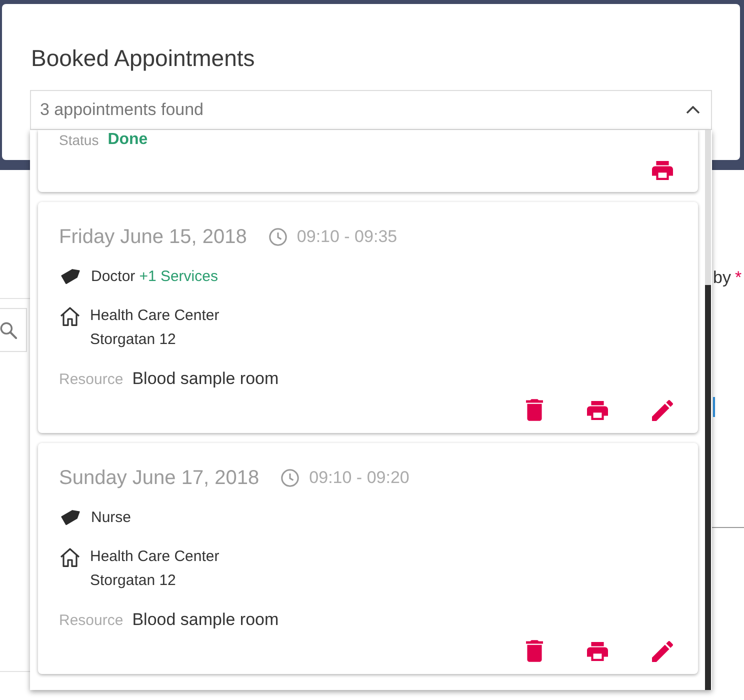 Image resolution: width=744 pixels, height=700 pixels. What do you see at coordinates (347, 237) in the screenshot?
I see `appointment-time: 09:10 - 09:35` at bounding box center [347, 237].